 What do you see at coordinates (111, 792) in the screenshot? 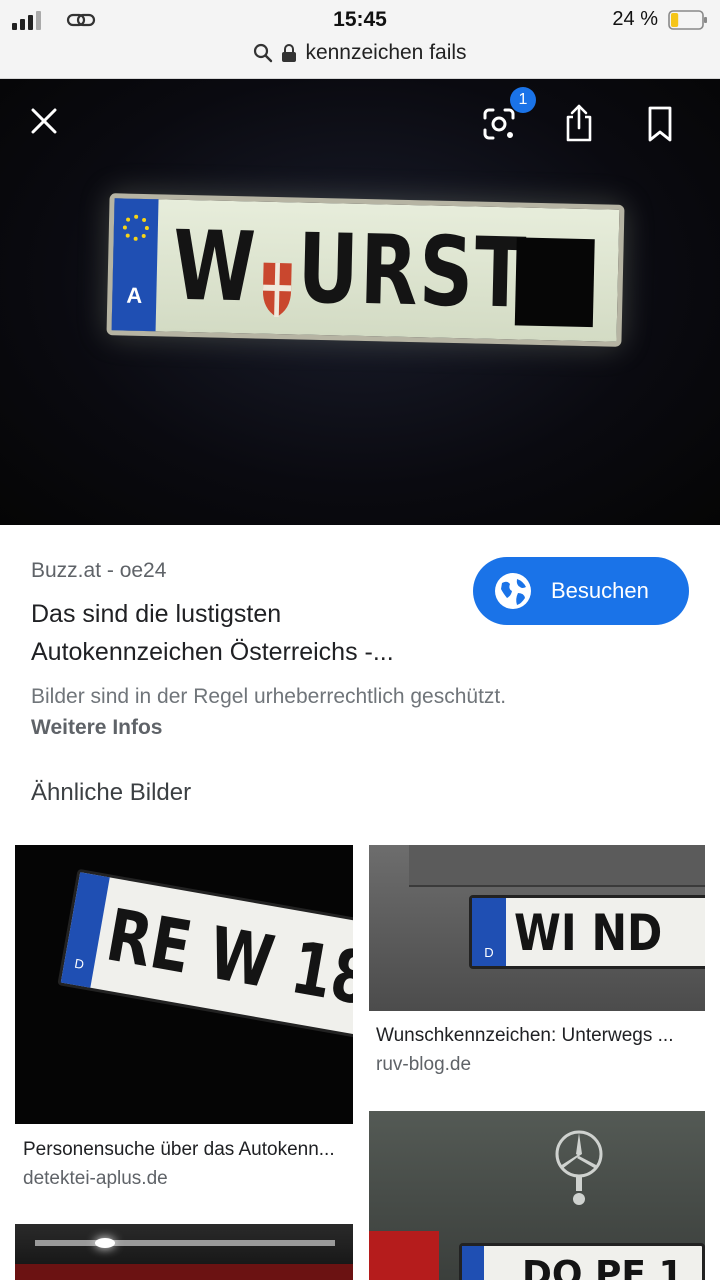
I see `similar-images-heading: Ähnliche Bilder` at bounding box center [111, 792].